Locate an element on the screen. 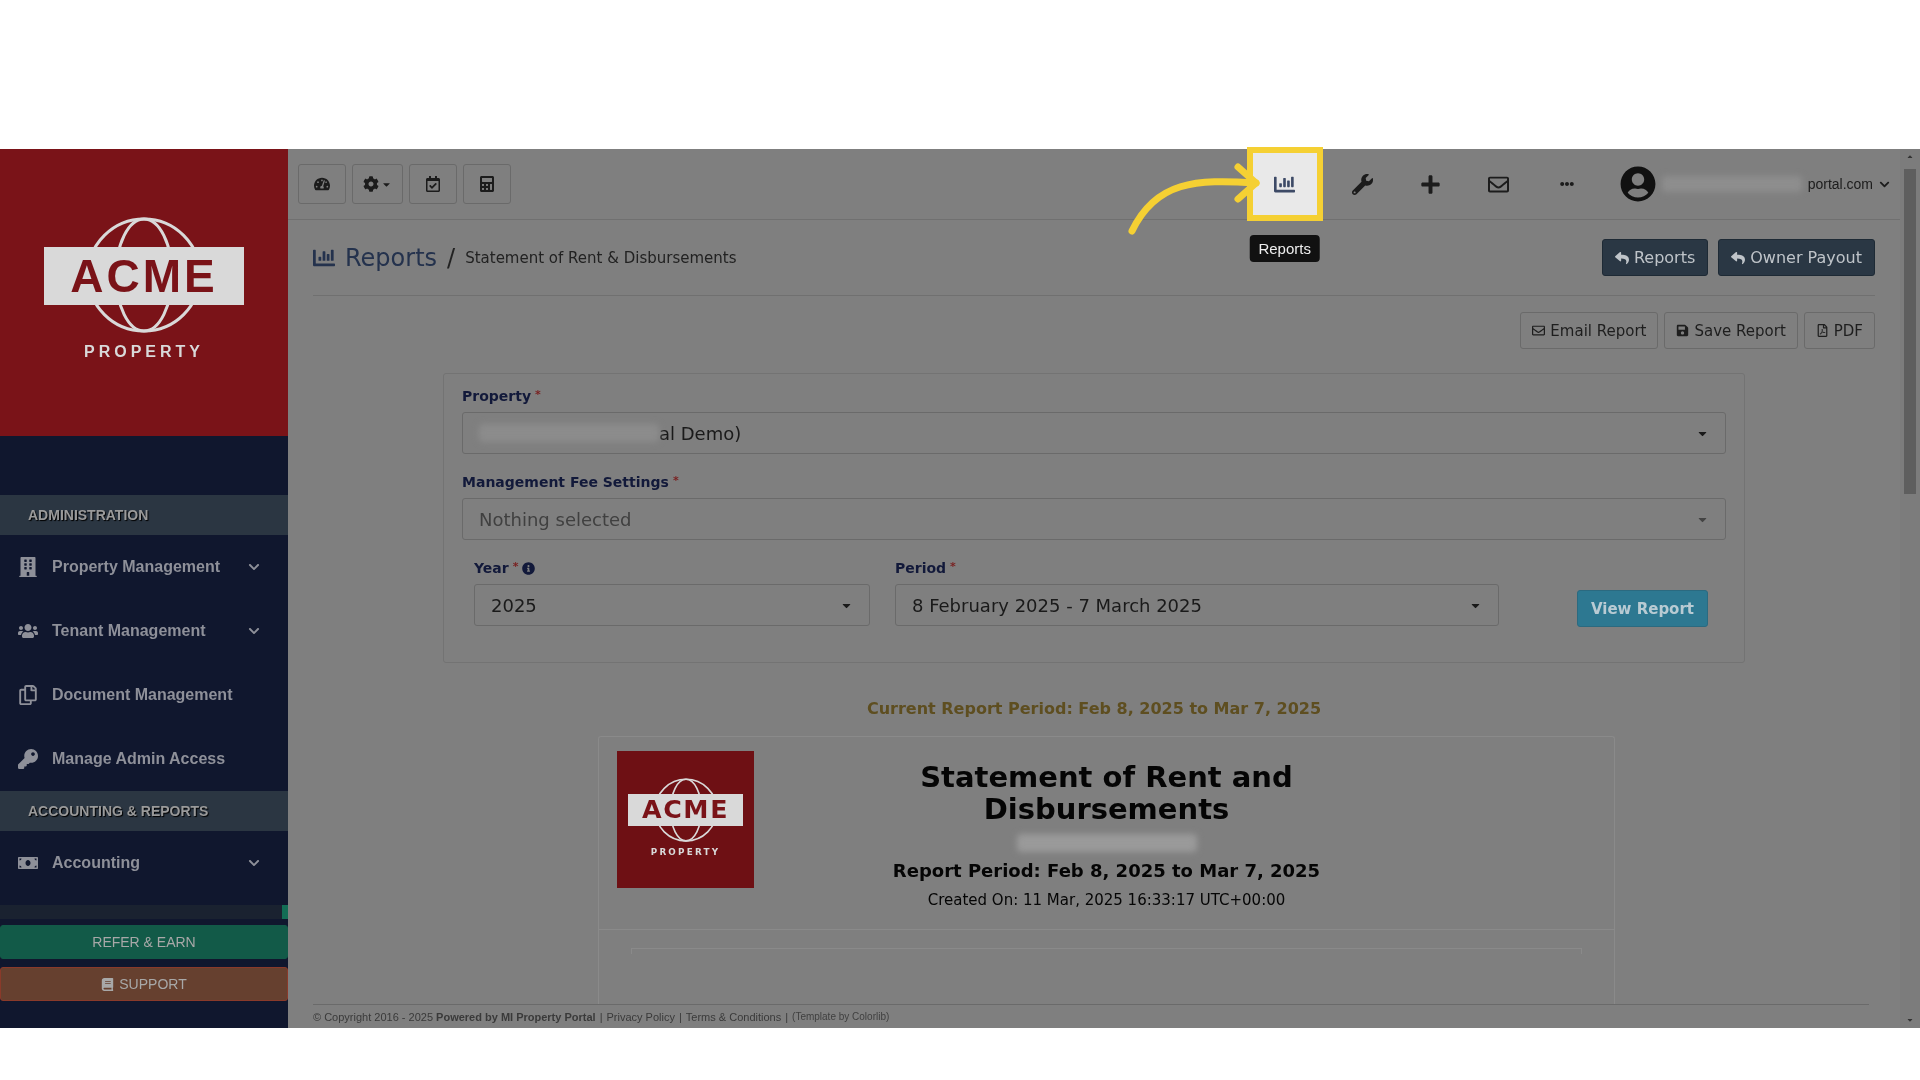 Image resolution: width=1920 pixels, height=1080 pixels. field-label: Management Fee Settings is located at coordinates (565, 482).